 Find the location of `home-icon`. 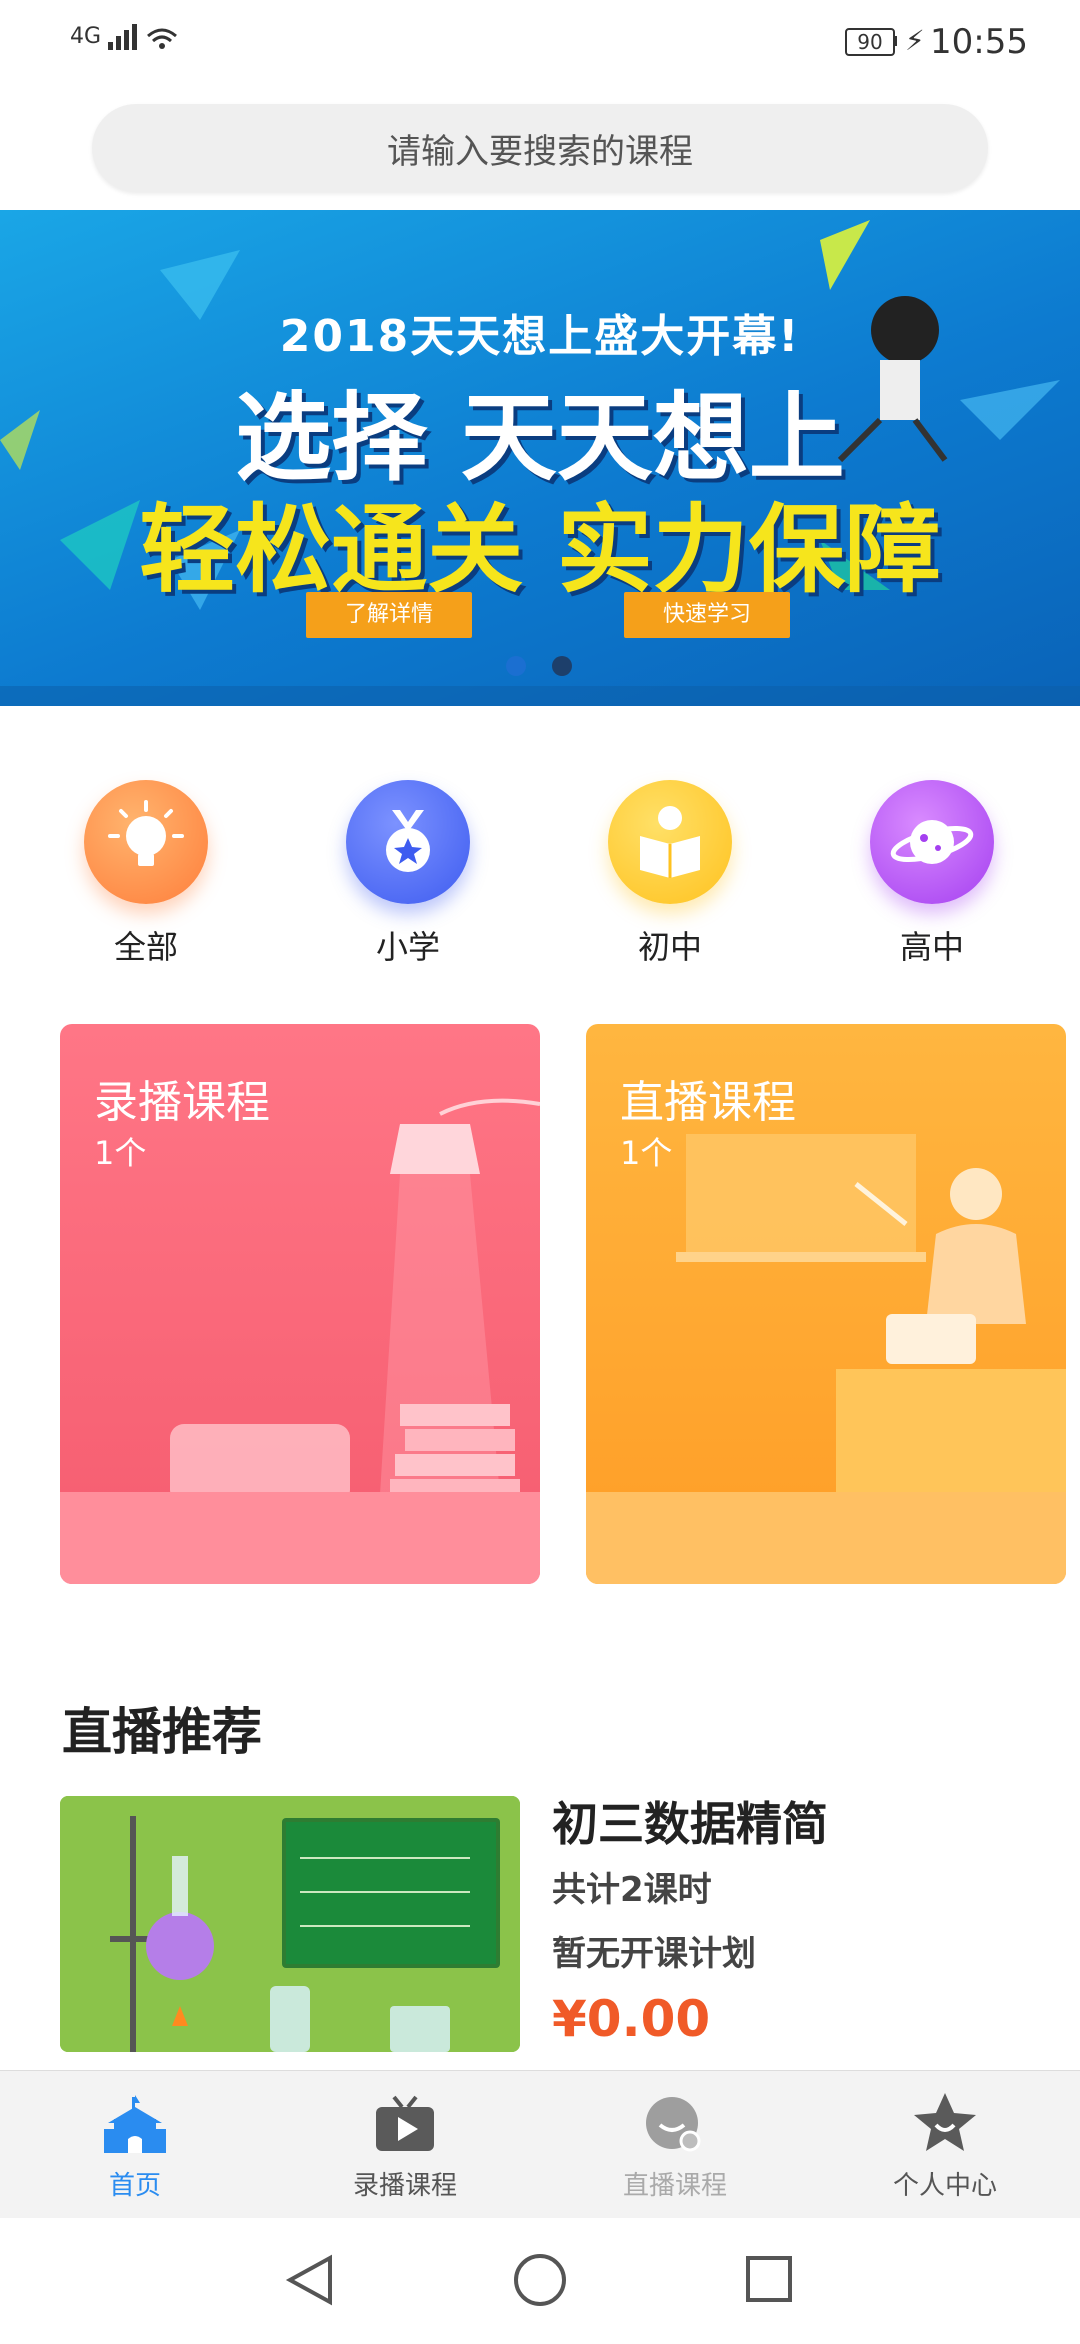

home-icon is located at coordinates (135, 2124).